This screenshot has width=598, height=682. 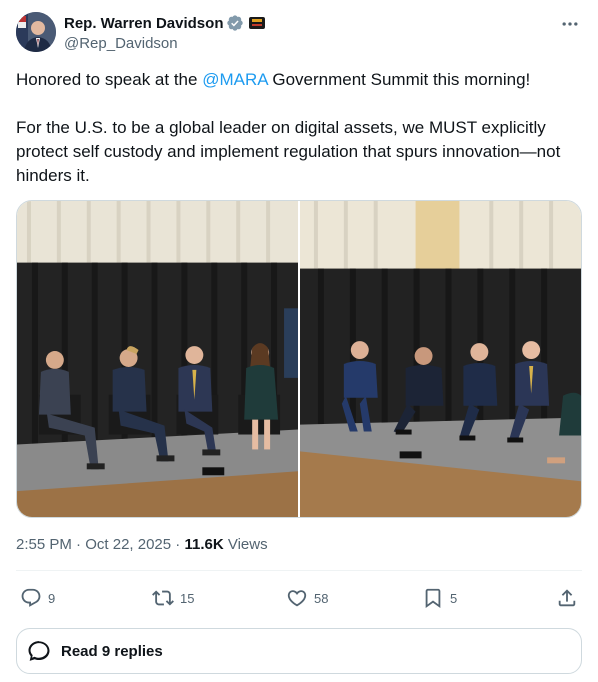 I want to click on like-button: 58, so click(x=307, y=598).